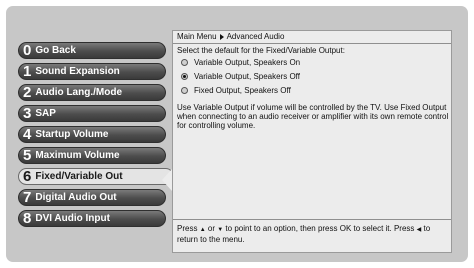  I want to click on option-variable-speakers-on: Variable Output, Speakers On, so click(240, 62).